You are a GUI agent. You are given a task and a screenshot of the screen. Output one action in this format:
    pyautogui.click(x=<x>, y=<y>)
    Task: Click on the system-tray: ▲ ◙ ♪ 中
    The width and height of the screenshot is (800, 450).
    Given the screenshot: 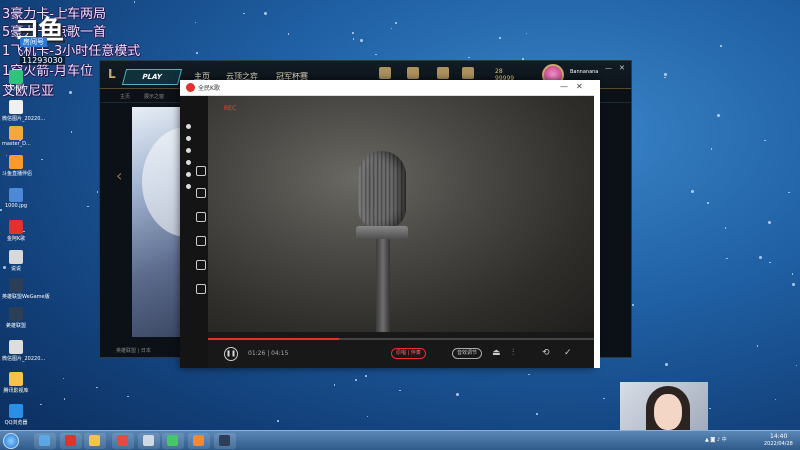 What is the action you would take?
    pyautogui.click(x=716, y=439)
    